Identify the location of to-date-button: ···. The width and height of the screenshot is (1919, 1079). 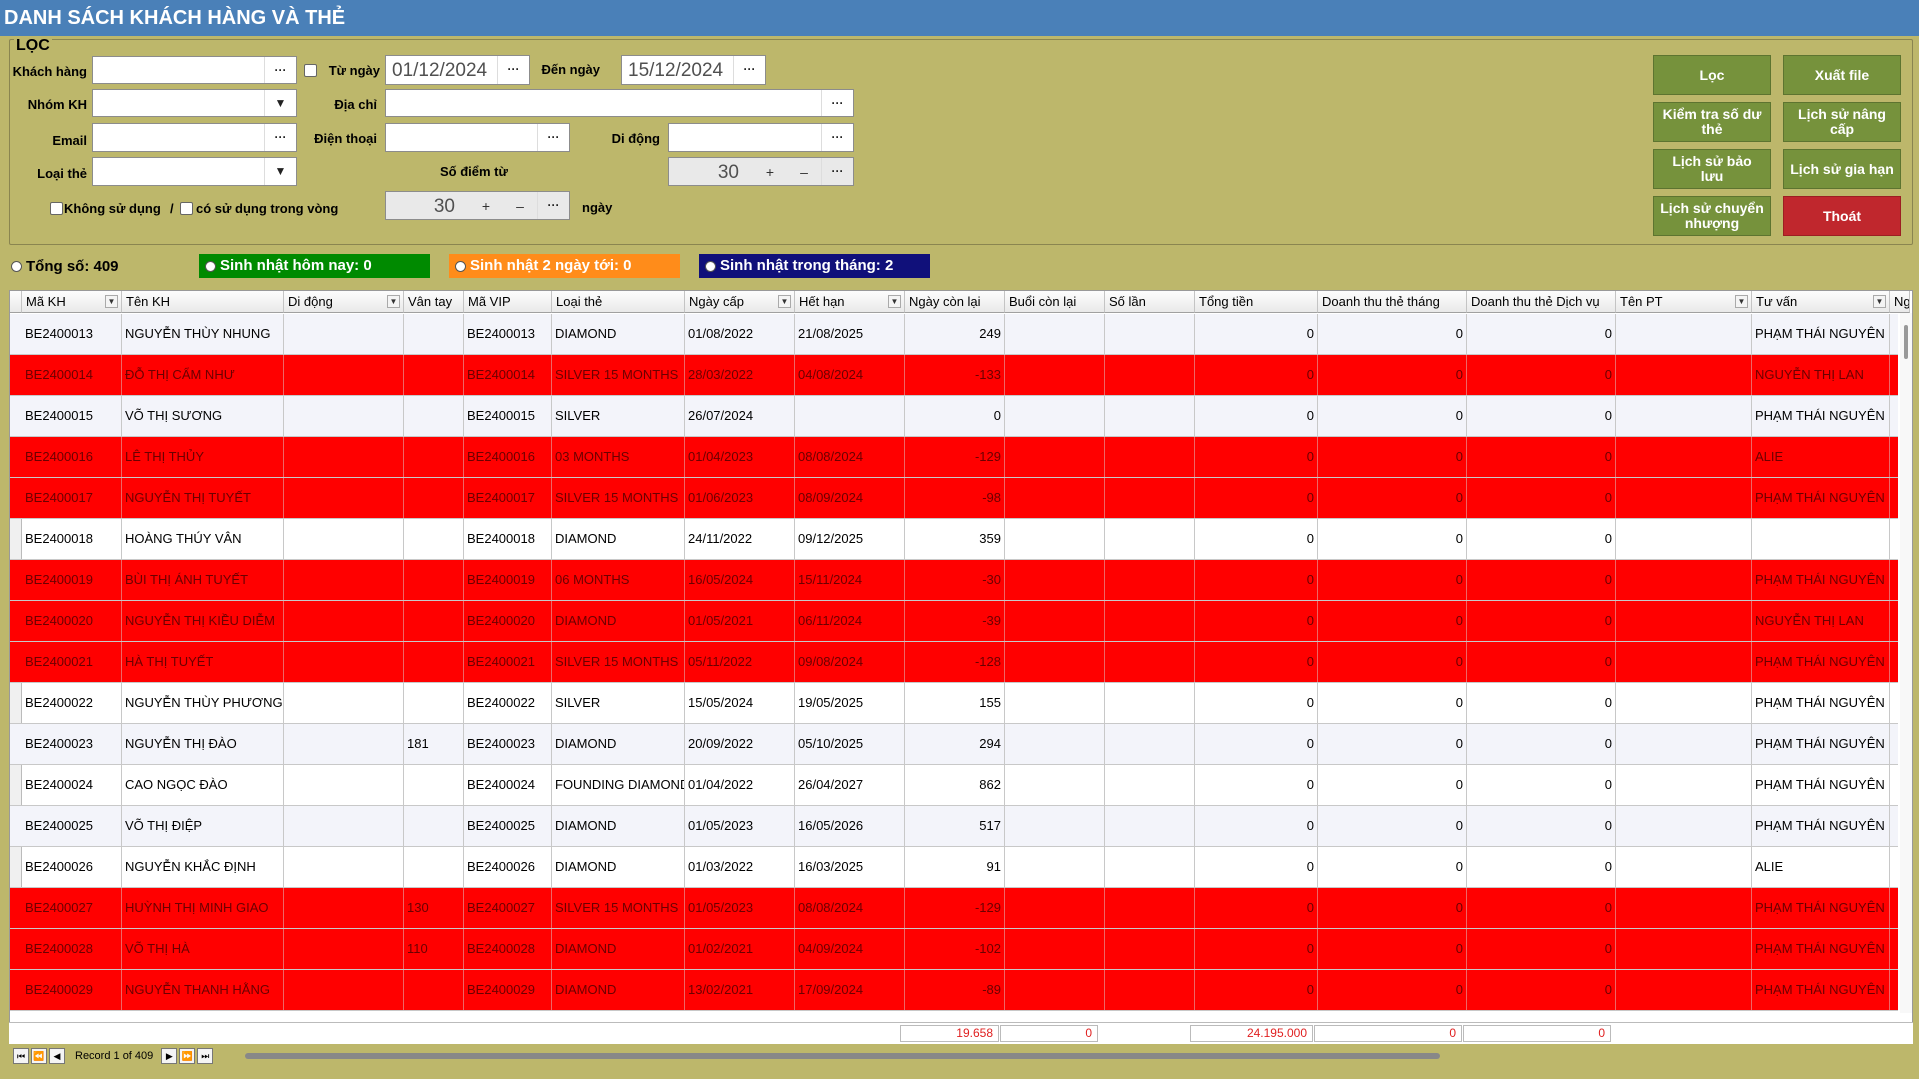
(749, 70).